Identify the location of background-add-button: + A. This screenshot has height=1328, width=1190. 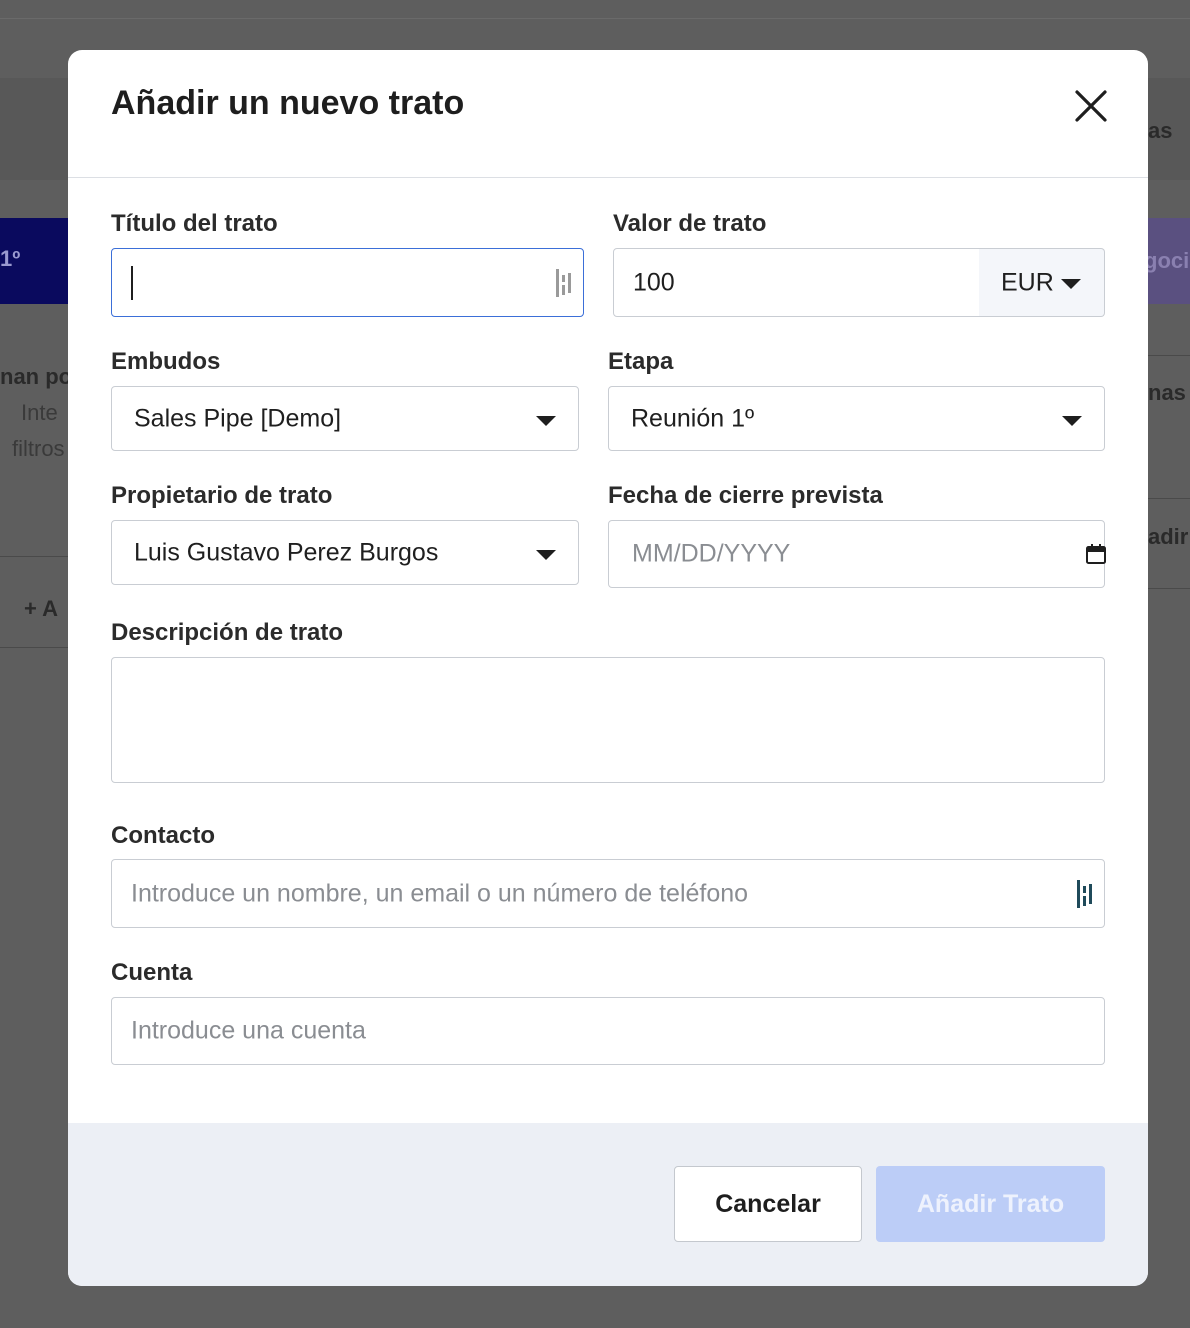
(41, 608).